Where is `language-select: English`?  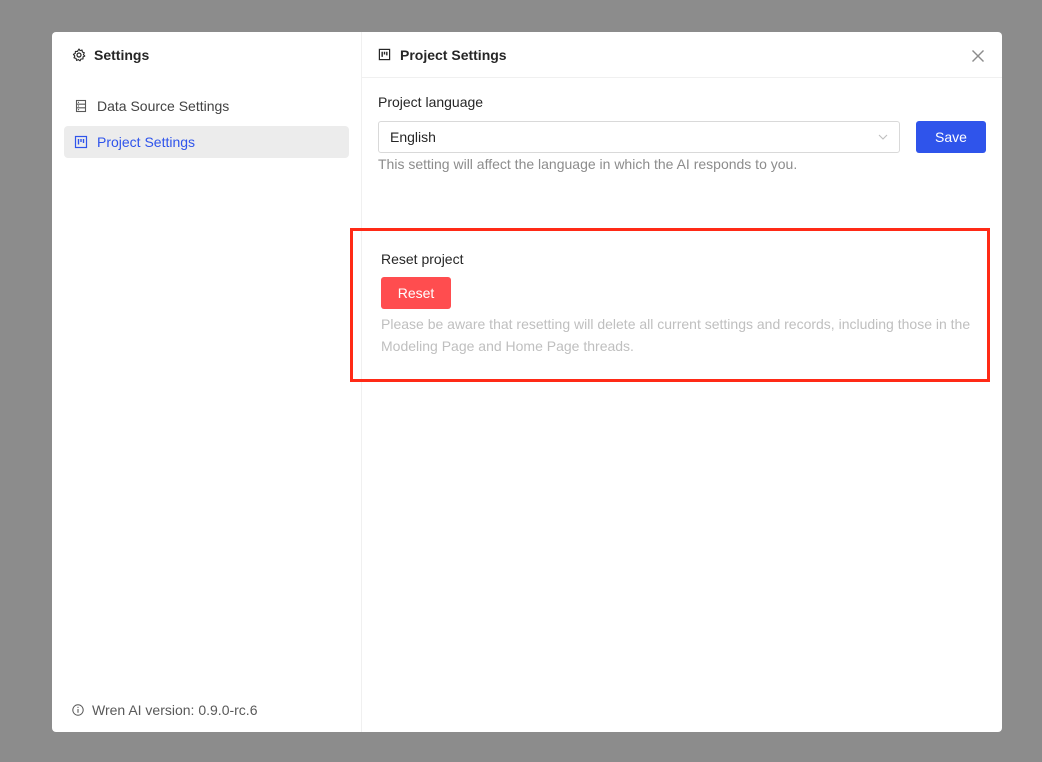
language-select: English is located at coordinates (639, 137).